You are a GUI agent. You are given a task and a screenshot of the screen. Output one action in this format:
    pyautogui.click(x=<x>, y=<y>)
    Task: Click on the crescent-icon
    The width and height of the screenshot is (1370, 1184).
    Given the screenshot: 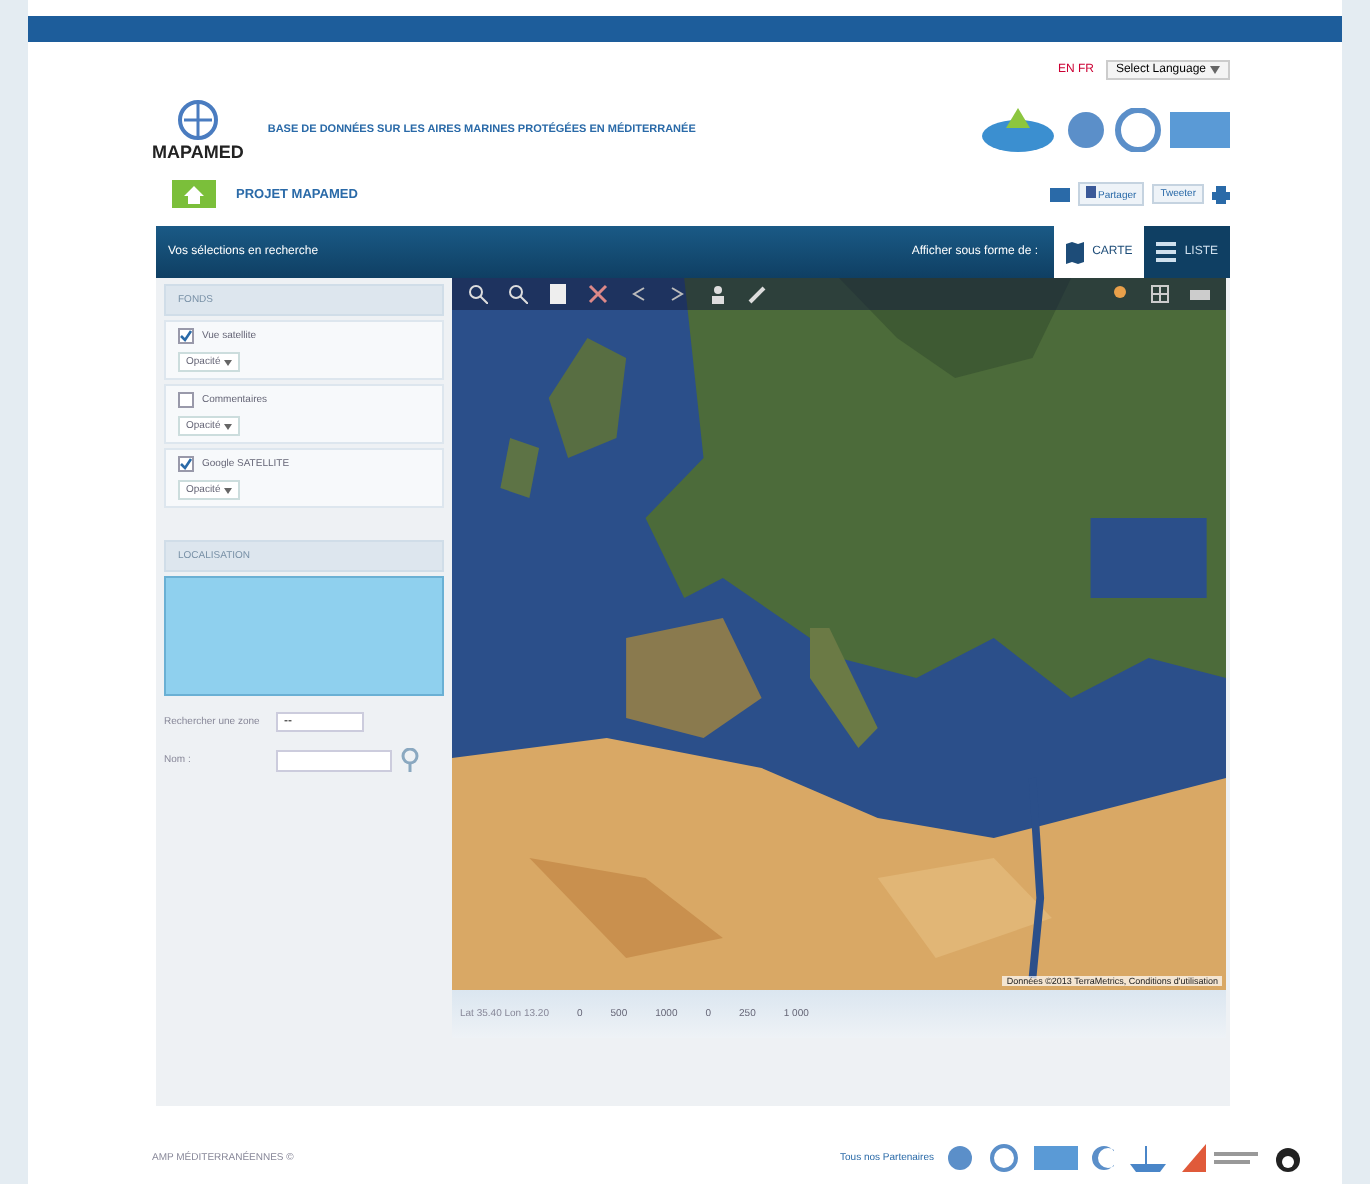 What is the action you would take?
    pyautogui.click(x=1102, y=1158)
    